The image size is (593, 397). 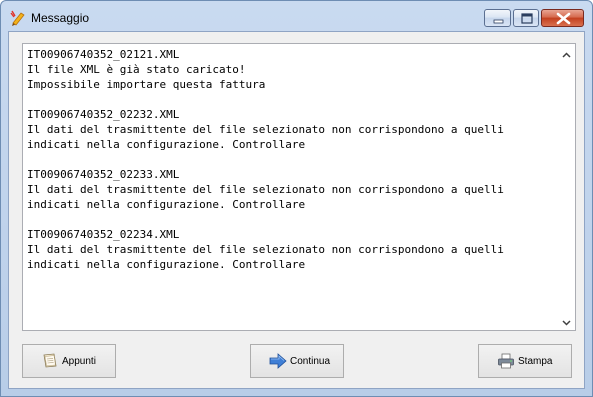 I want to click on maximize-icon, so click(x=527, y=18).